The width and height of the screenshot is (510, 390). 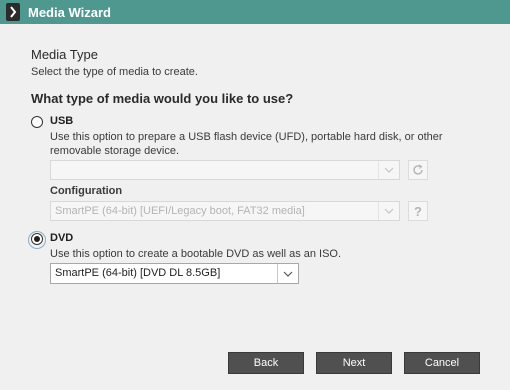 I want to click on usb-description-line2: removable storage device., so click(x=115, y=151).